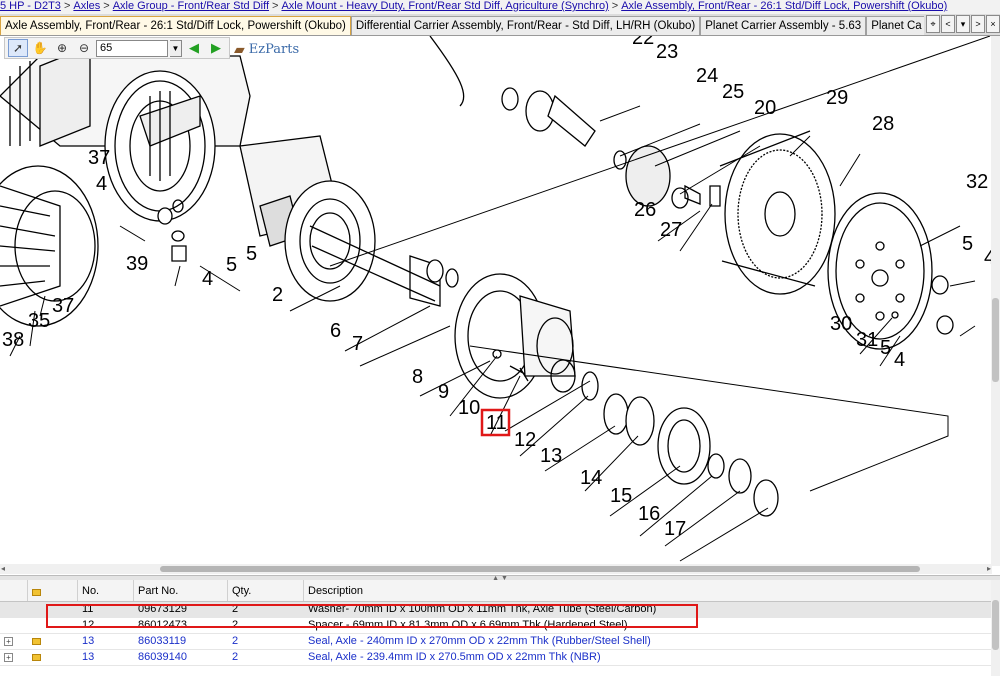 The image size is (1000, 676). What do you see at coordinates (63, 306) in the screenshot?
I see `callout-37b: 37` at bounding box center [63, 306].